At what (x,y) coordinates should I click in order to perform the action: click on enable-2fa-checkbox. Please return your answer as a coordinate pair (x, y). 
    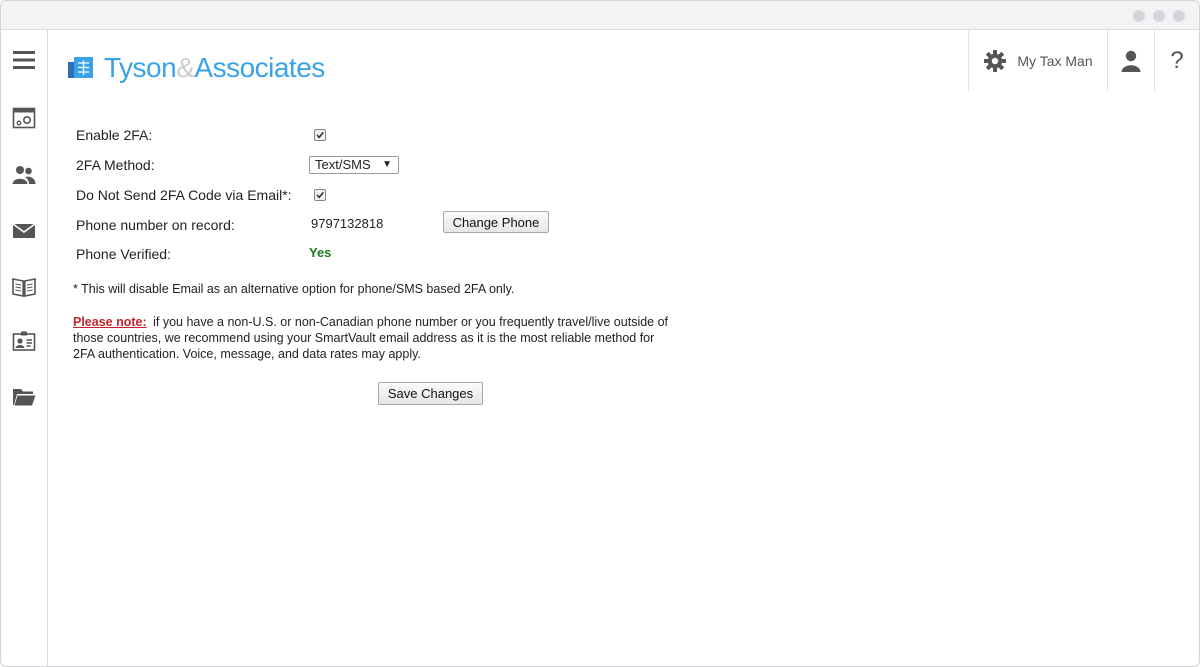
    Looking at the image, I should click on (320, 135).